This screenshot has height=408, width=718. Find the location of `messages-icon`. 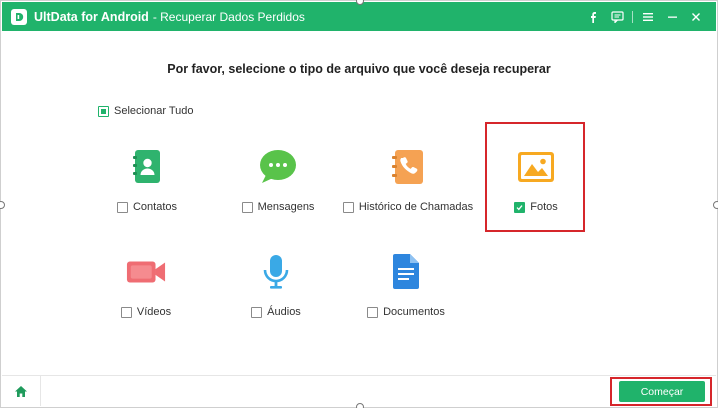

messages-icon is located at coordinates (278, 167).